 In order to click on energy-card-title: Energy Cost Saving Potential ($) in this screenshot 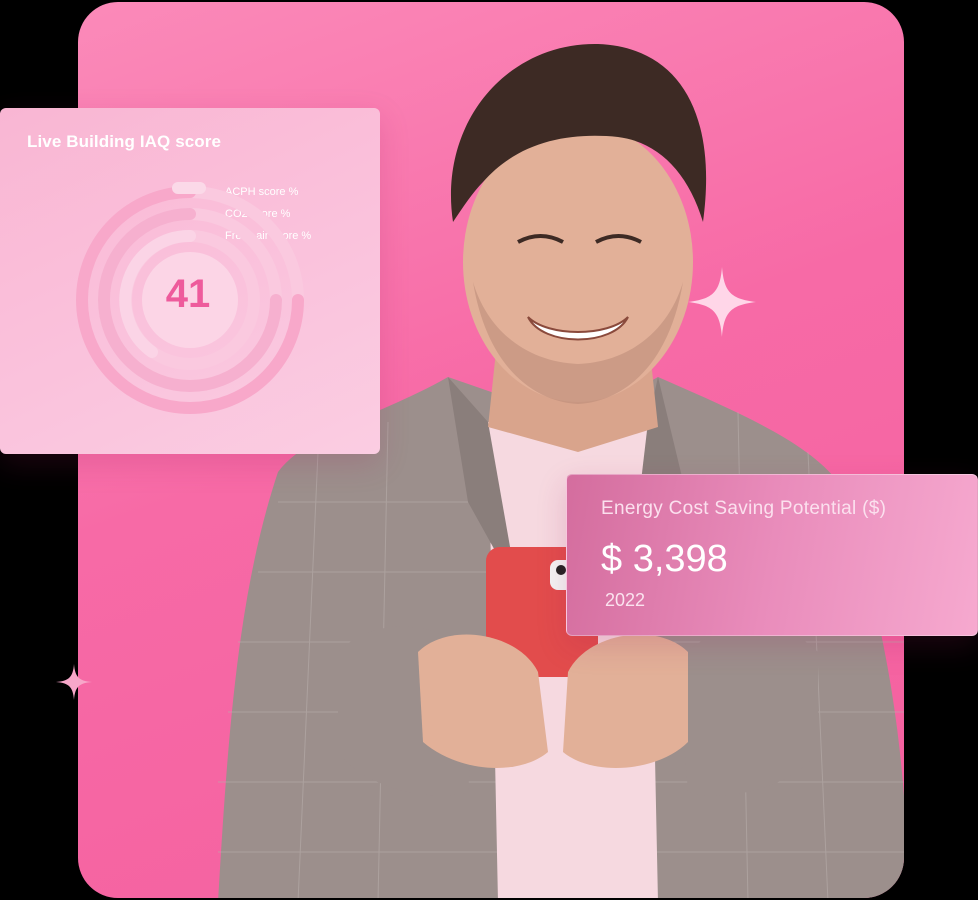, I will do `click(744, 508)`.